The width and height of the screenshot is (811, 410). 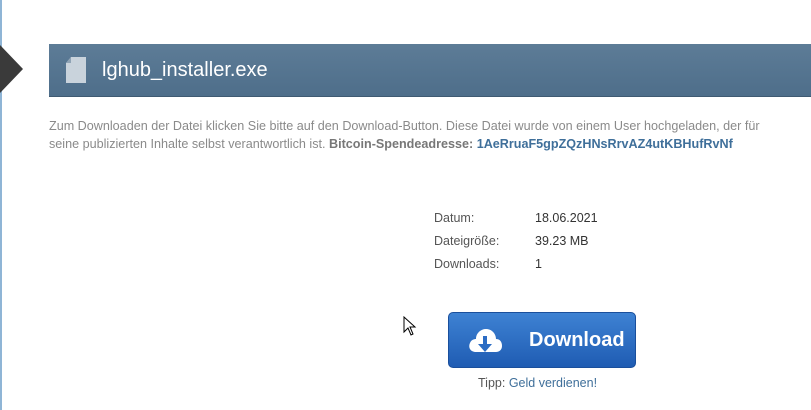 What do you see at coordinates (11, 69) in the screenshot?
I see `arrow-marker-icon` at bounding box center [11, 69].